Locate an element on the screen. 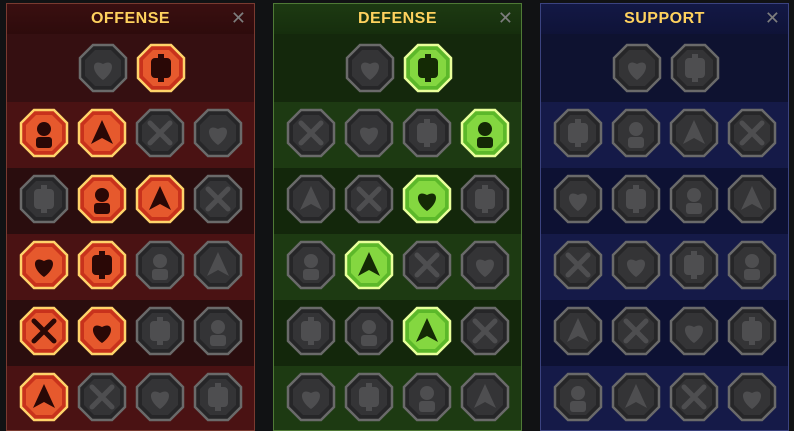 This screenshot has width=794, height=431. compass-star-icon is located at coordinates (578, 331).